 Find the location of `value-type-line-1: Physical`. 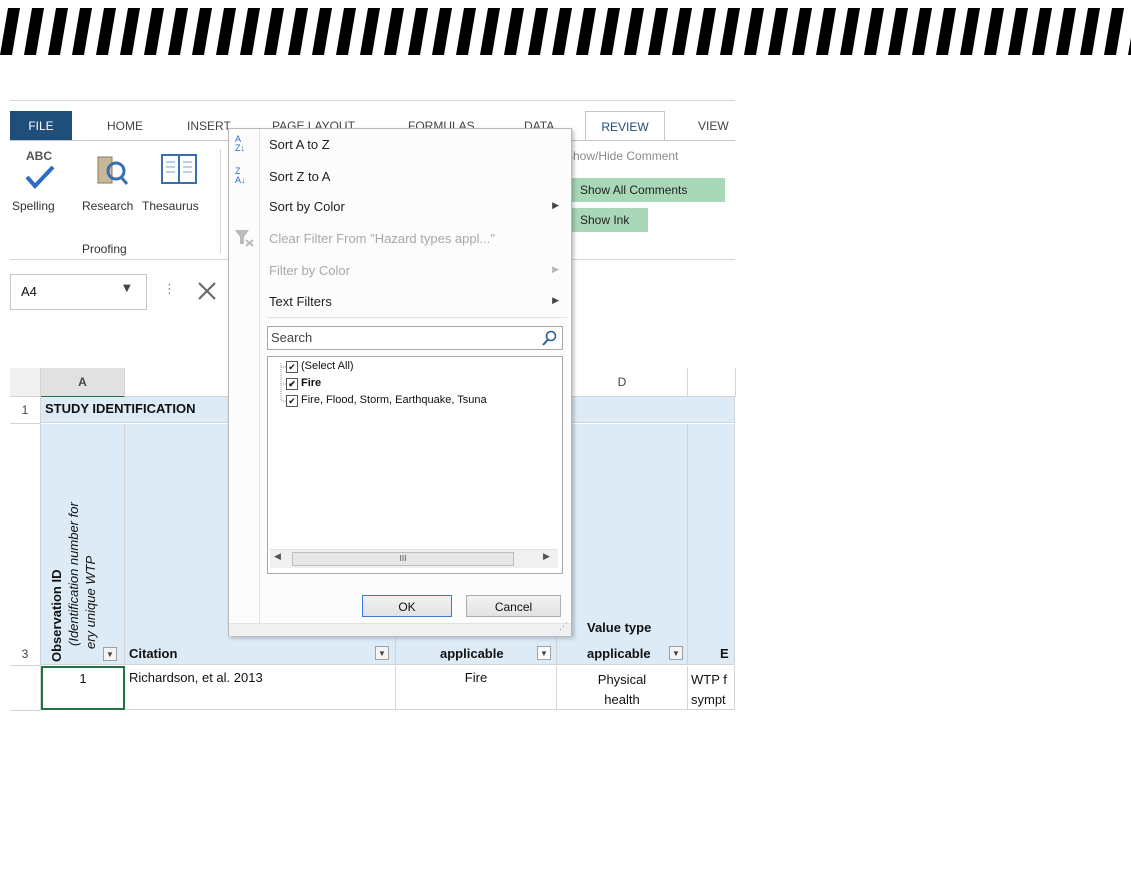

value-type-line-1: Physical is located at coordinates (622, 679).